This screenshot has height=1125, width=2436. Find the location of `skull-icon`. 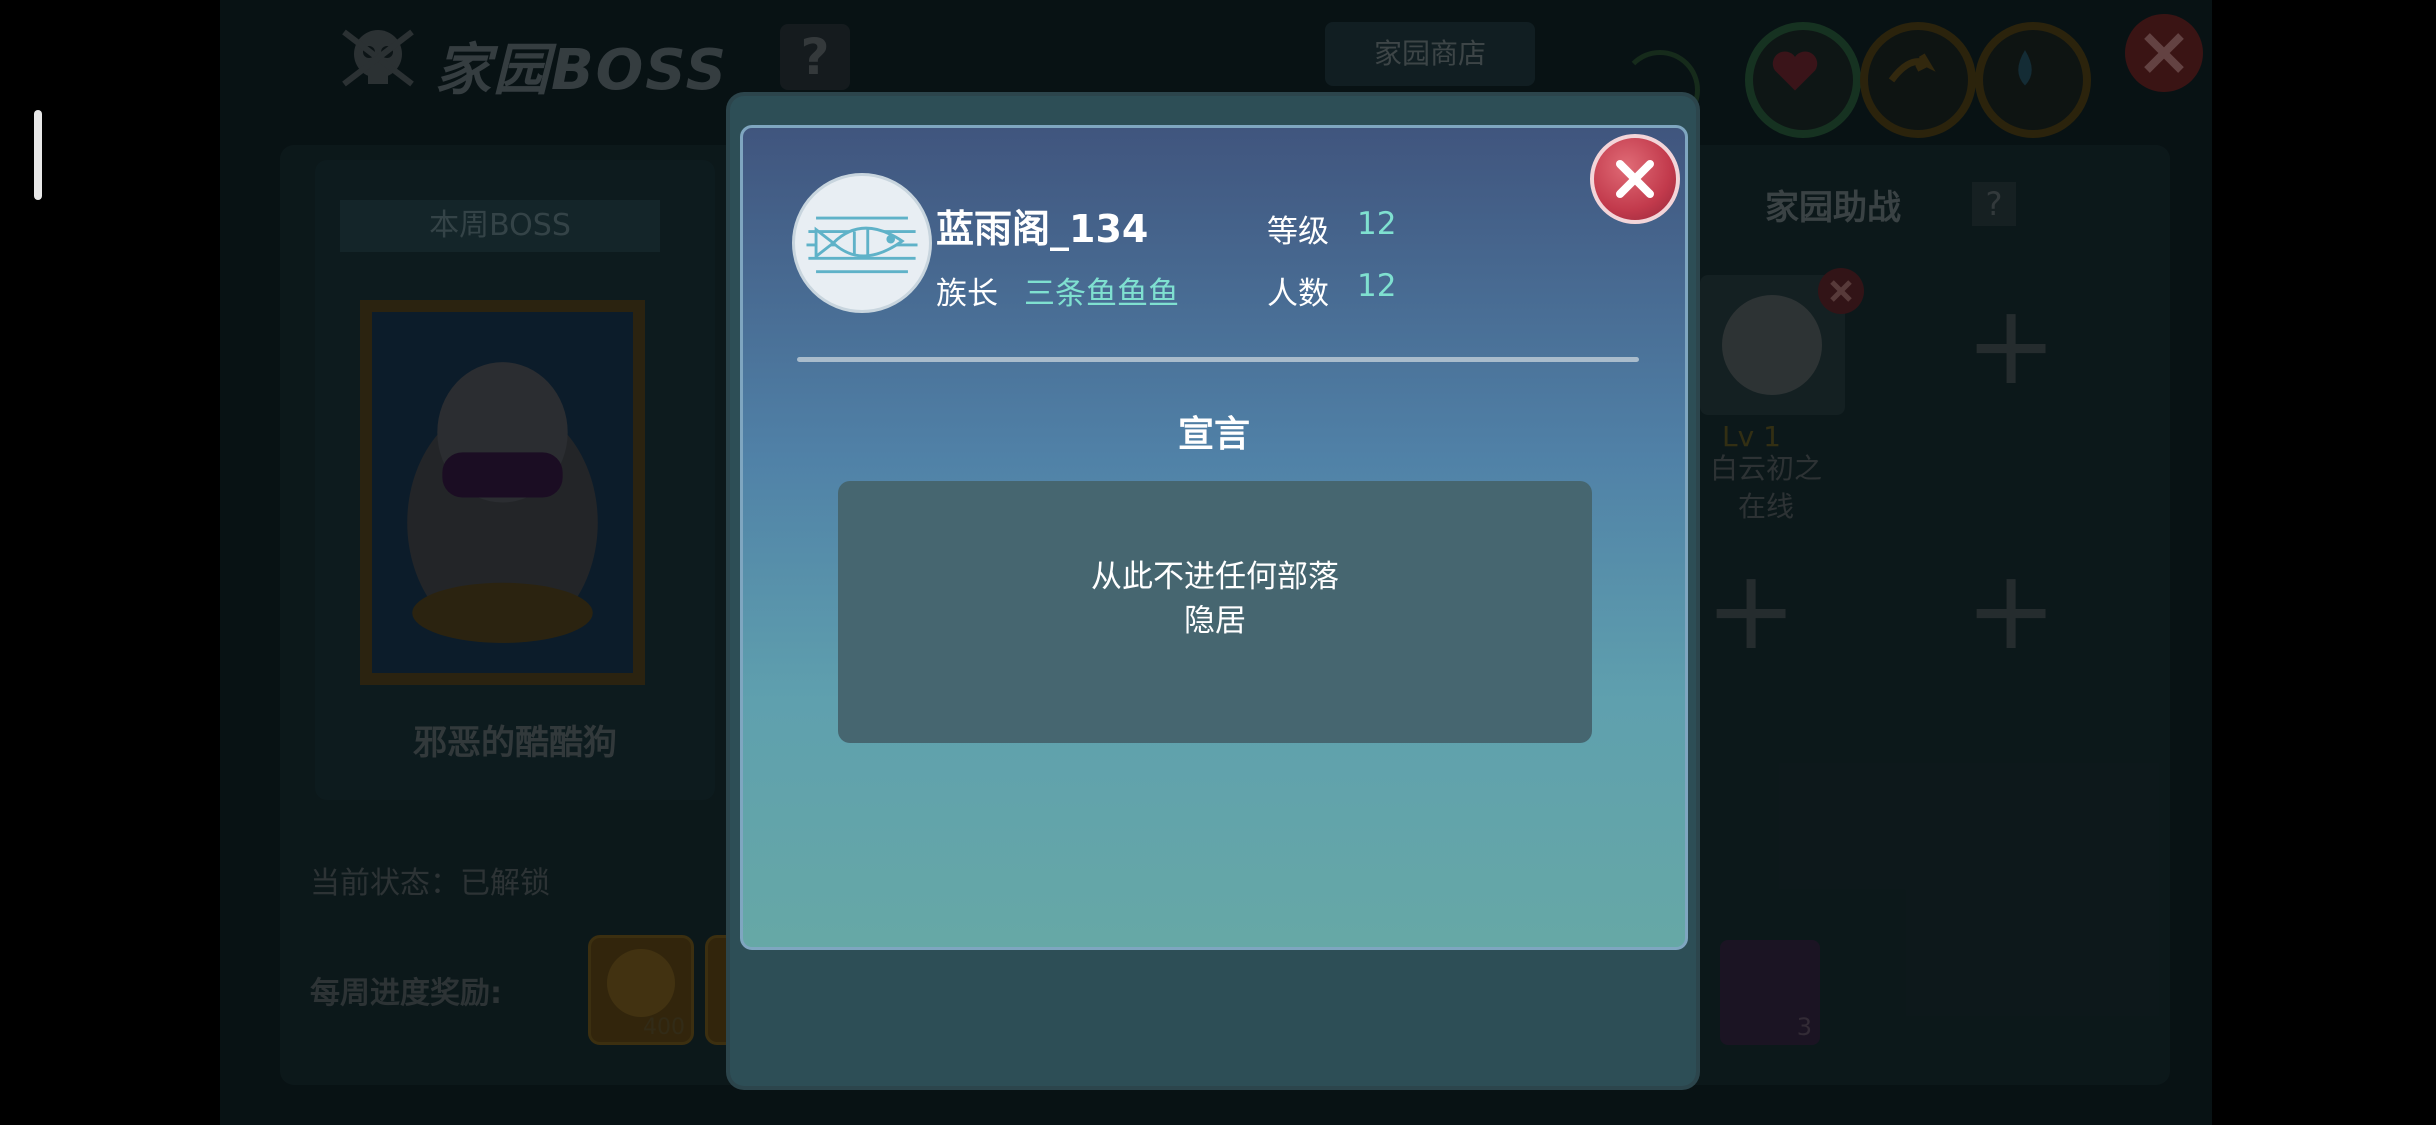

skull-icon is located at coordinates (378, 58).